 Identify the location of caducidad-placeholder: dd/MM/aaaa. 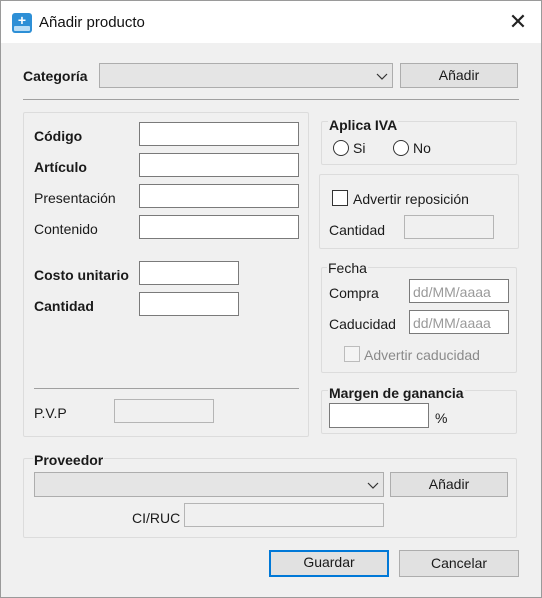
(452, 323).